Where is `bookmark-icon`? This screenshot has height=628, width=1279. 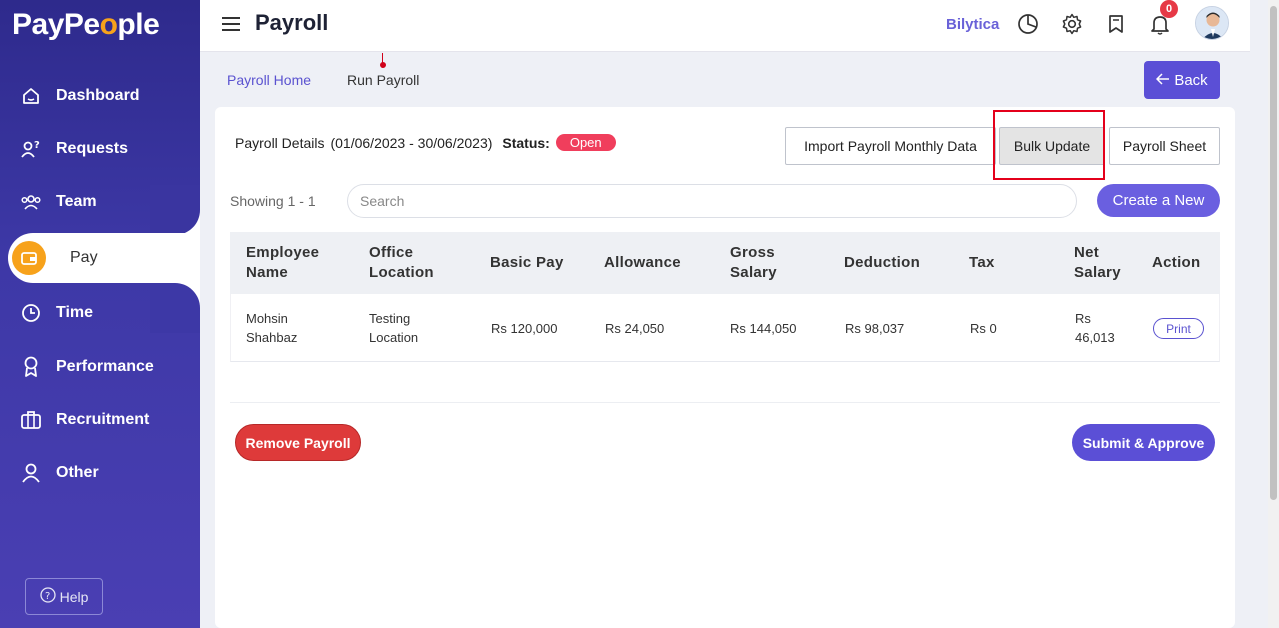 bookmark-icon is located at coordinates (1116, 24).